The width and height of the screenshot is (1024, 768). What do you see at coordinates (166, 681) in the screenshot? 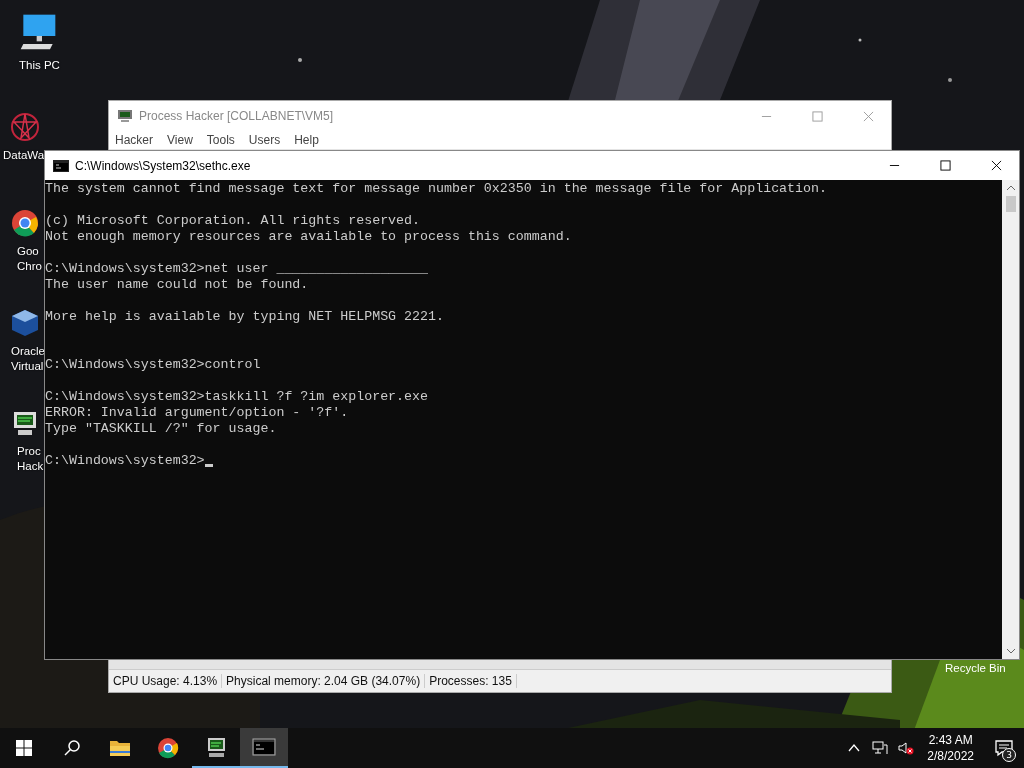
I see `status-text: CPU Usage: 4.13%` at bounding box center [166, 681].